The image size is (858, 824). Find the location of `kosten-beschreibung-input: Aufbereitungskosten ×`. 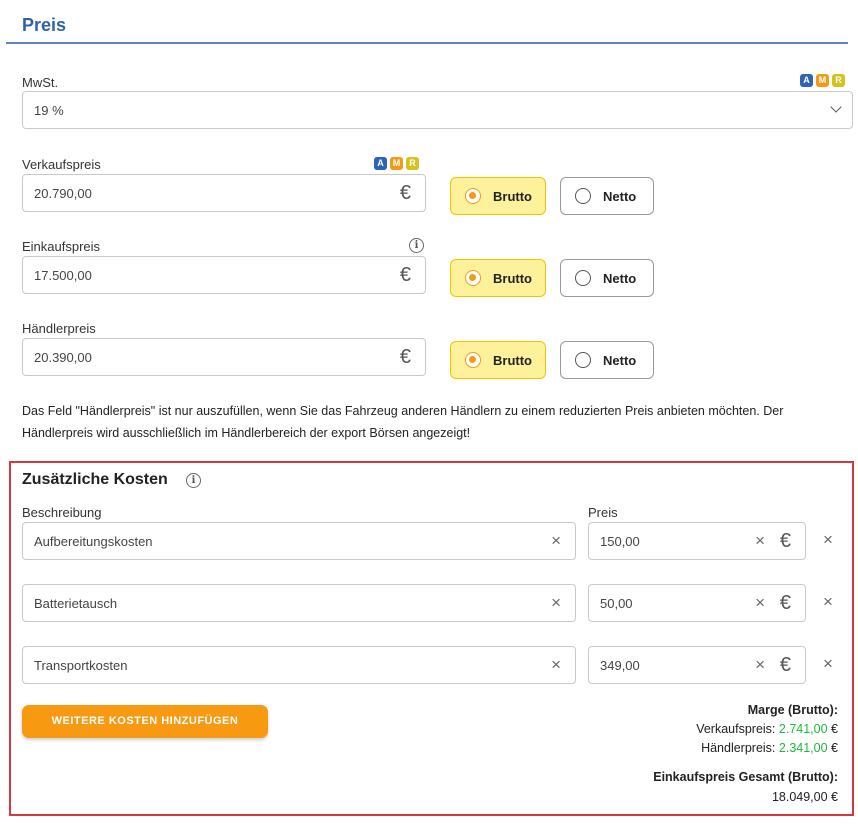

kosten-beschreibung-input: Aufbereitungskosten × is located at coordinates (299, 541).